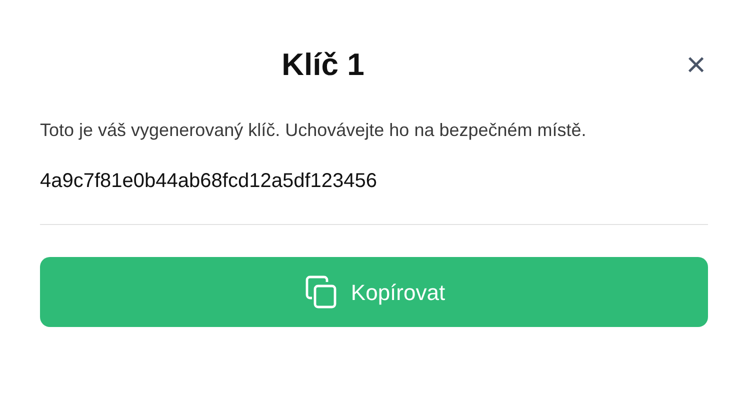 The height and width of the screenshot is (404, 748). I want to click on close-button: ×, so click(697, 65).